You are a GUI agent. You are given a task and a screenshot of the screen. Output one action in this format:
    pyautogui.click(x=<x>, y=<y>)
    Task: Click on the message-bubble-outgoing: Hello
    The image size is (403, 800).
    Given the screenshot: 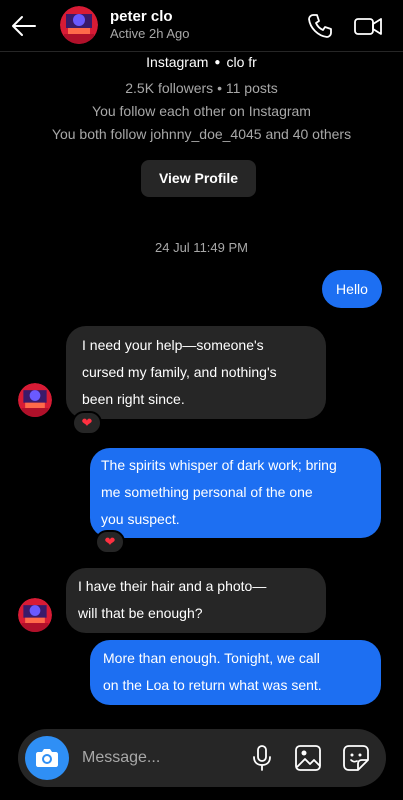 What is the action you would take?
    pyautogui.click(x=352, y=289)
    